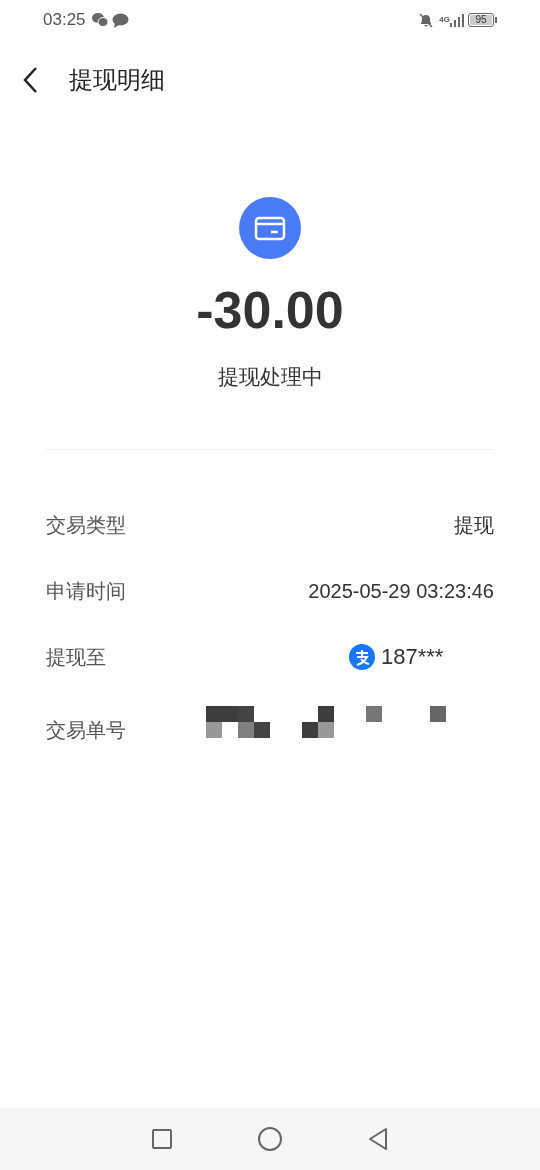  What do you see at coordinates (86, 591) in the screenshot?
I see `detail-label: 申请时间` at bounding box center [86, 591].